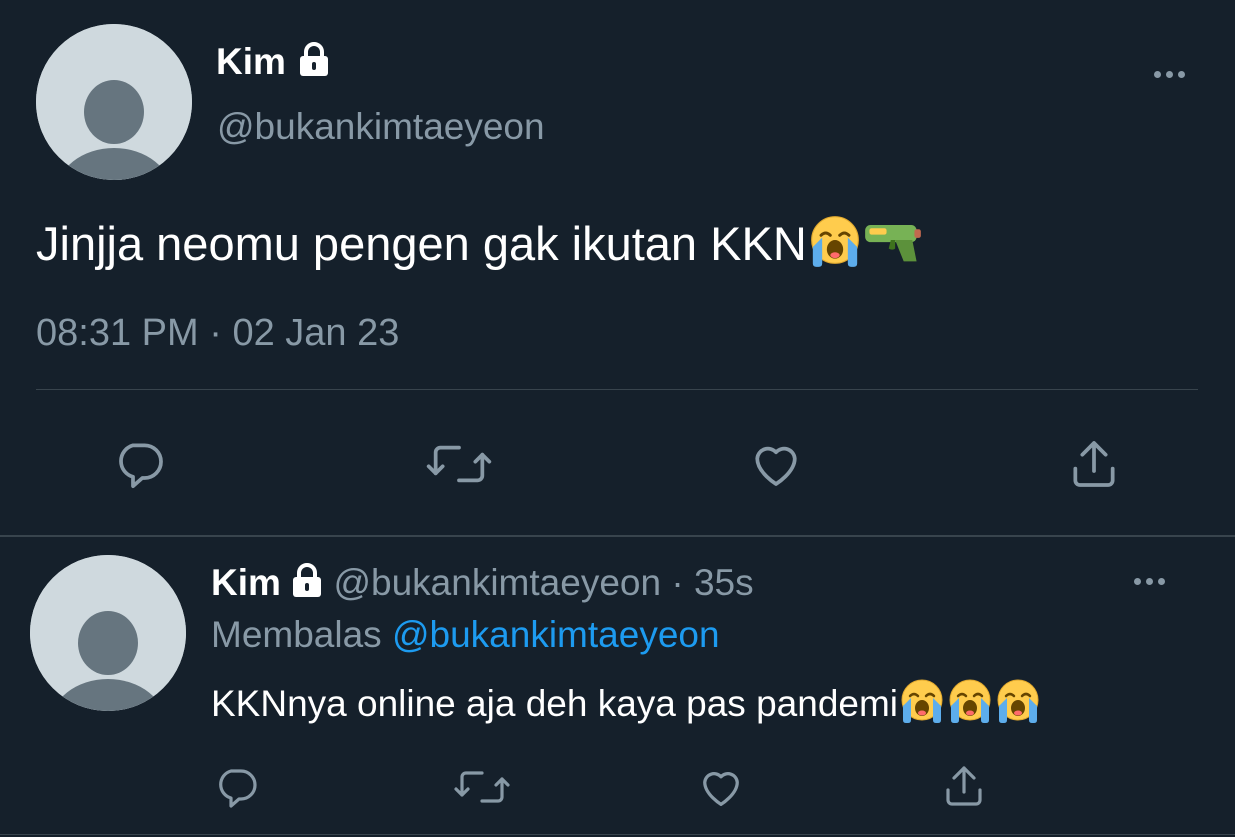 The width and height of the screenshot is (1235, 837). What do you see at coordinates (296, 634) in the screenshot?
I see `replying-label: Membalas` at bounding box center [296, 634].